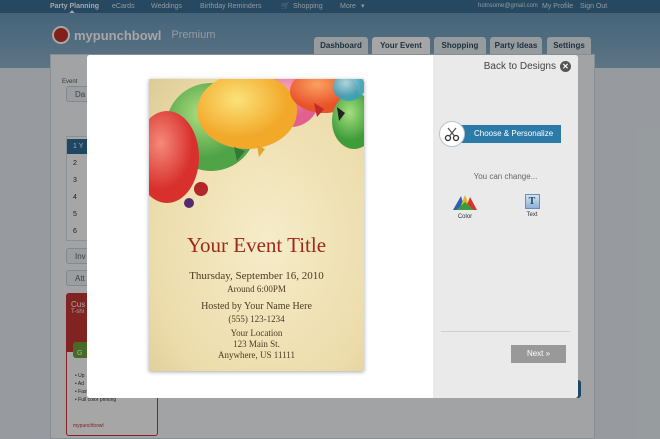 Image resolution: width=660 pixels, height=439 pixels. Describe the element at coordinates (256, 306) in the screenshot. I see `invitation-host: Hosted by Your Name Here` at that location.